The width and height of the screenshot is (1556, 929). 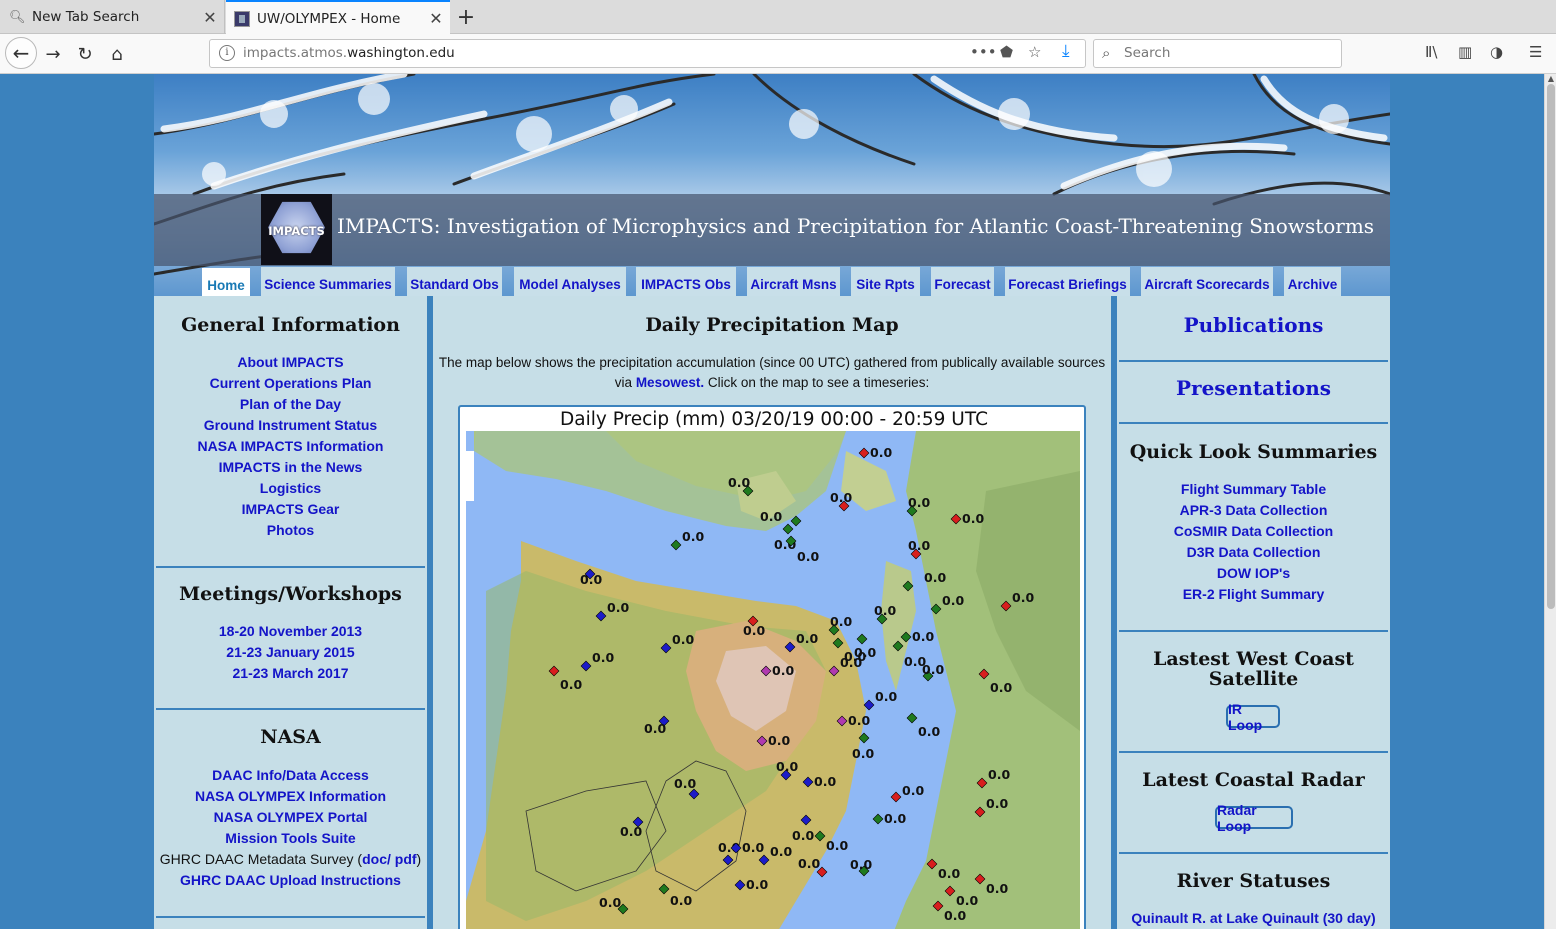 What do you see at coordinates (290, 859) in the screenshot?
I see `ghrc-survey-line: GHRC DAAC Metadata Survey (doc/ pdf)` at bounding box center [290, 859].